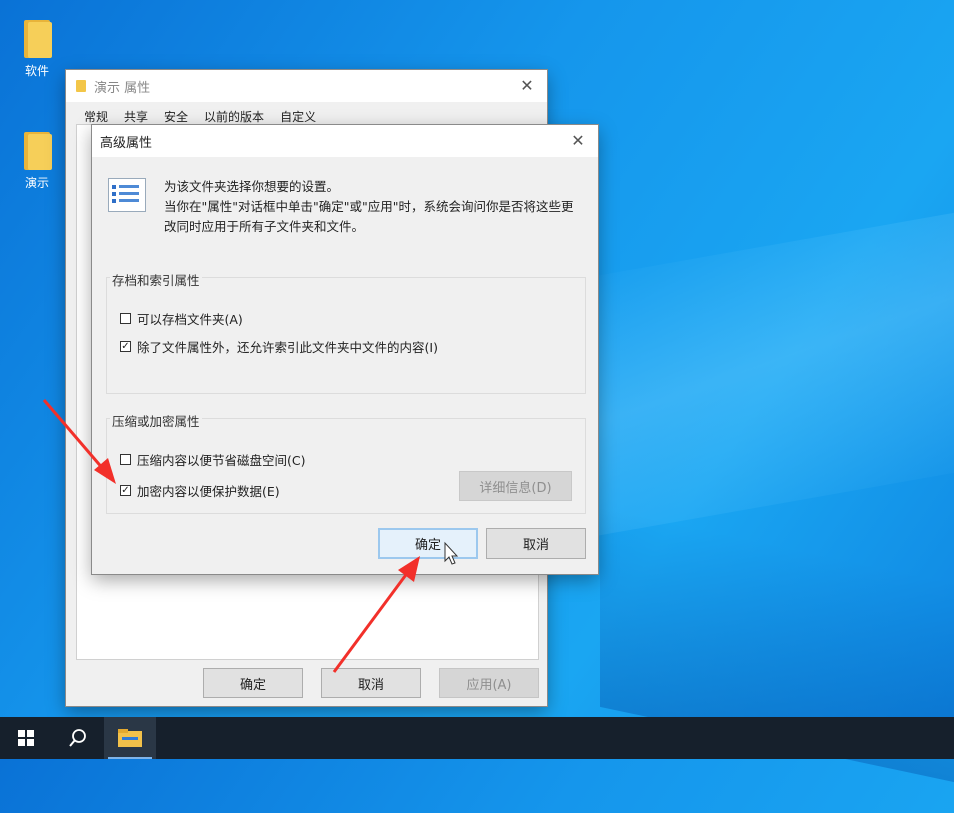 The width and height of the screenshot is (954, 813). I want to click on windows-logo-icon, so click(26, 738).